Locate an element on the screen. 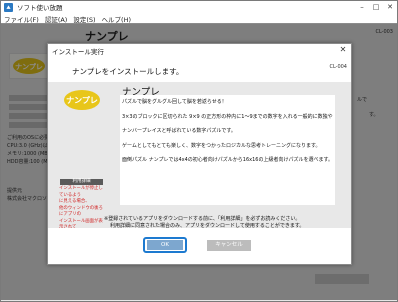 This screenshot has width=398, height=302. svg-text: ナンプレ is located at coordinates (82, 100).